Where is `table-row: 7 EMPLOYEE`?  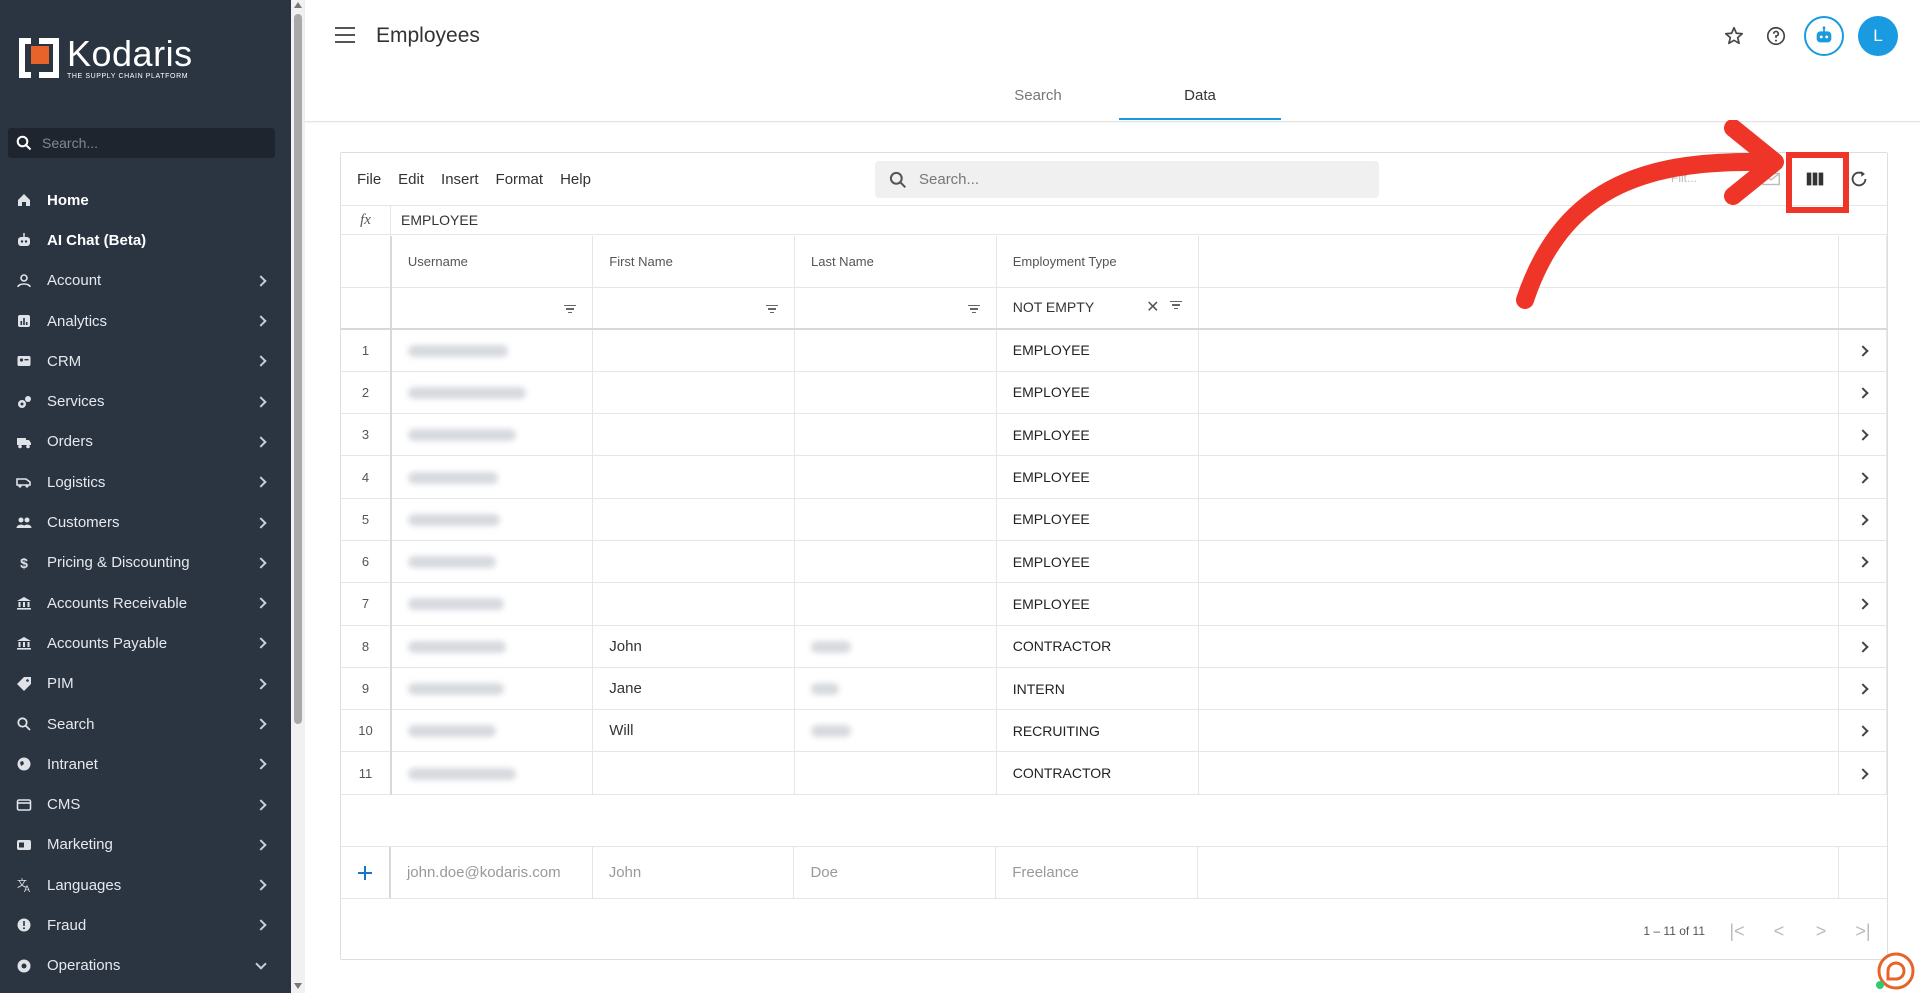 table-row: 7 EMPLOYEE is located at coordinates (1114, 604).